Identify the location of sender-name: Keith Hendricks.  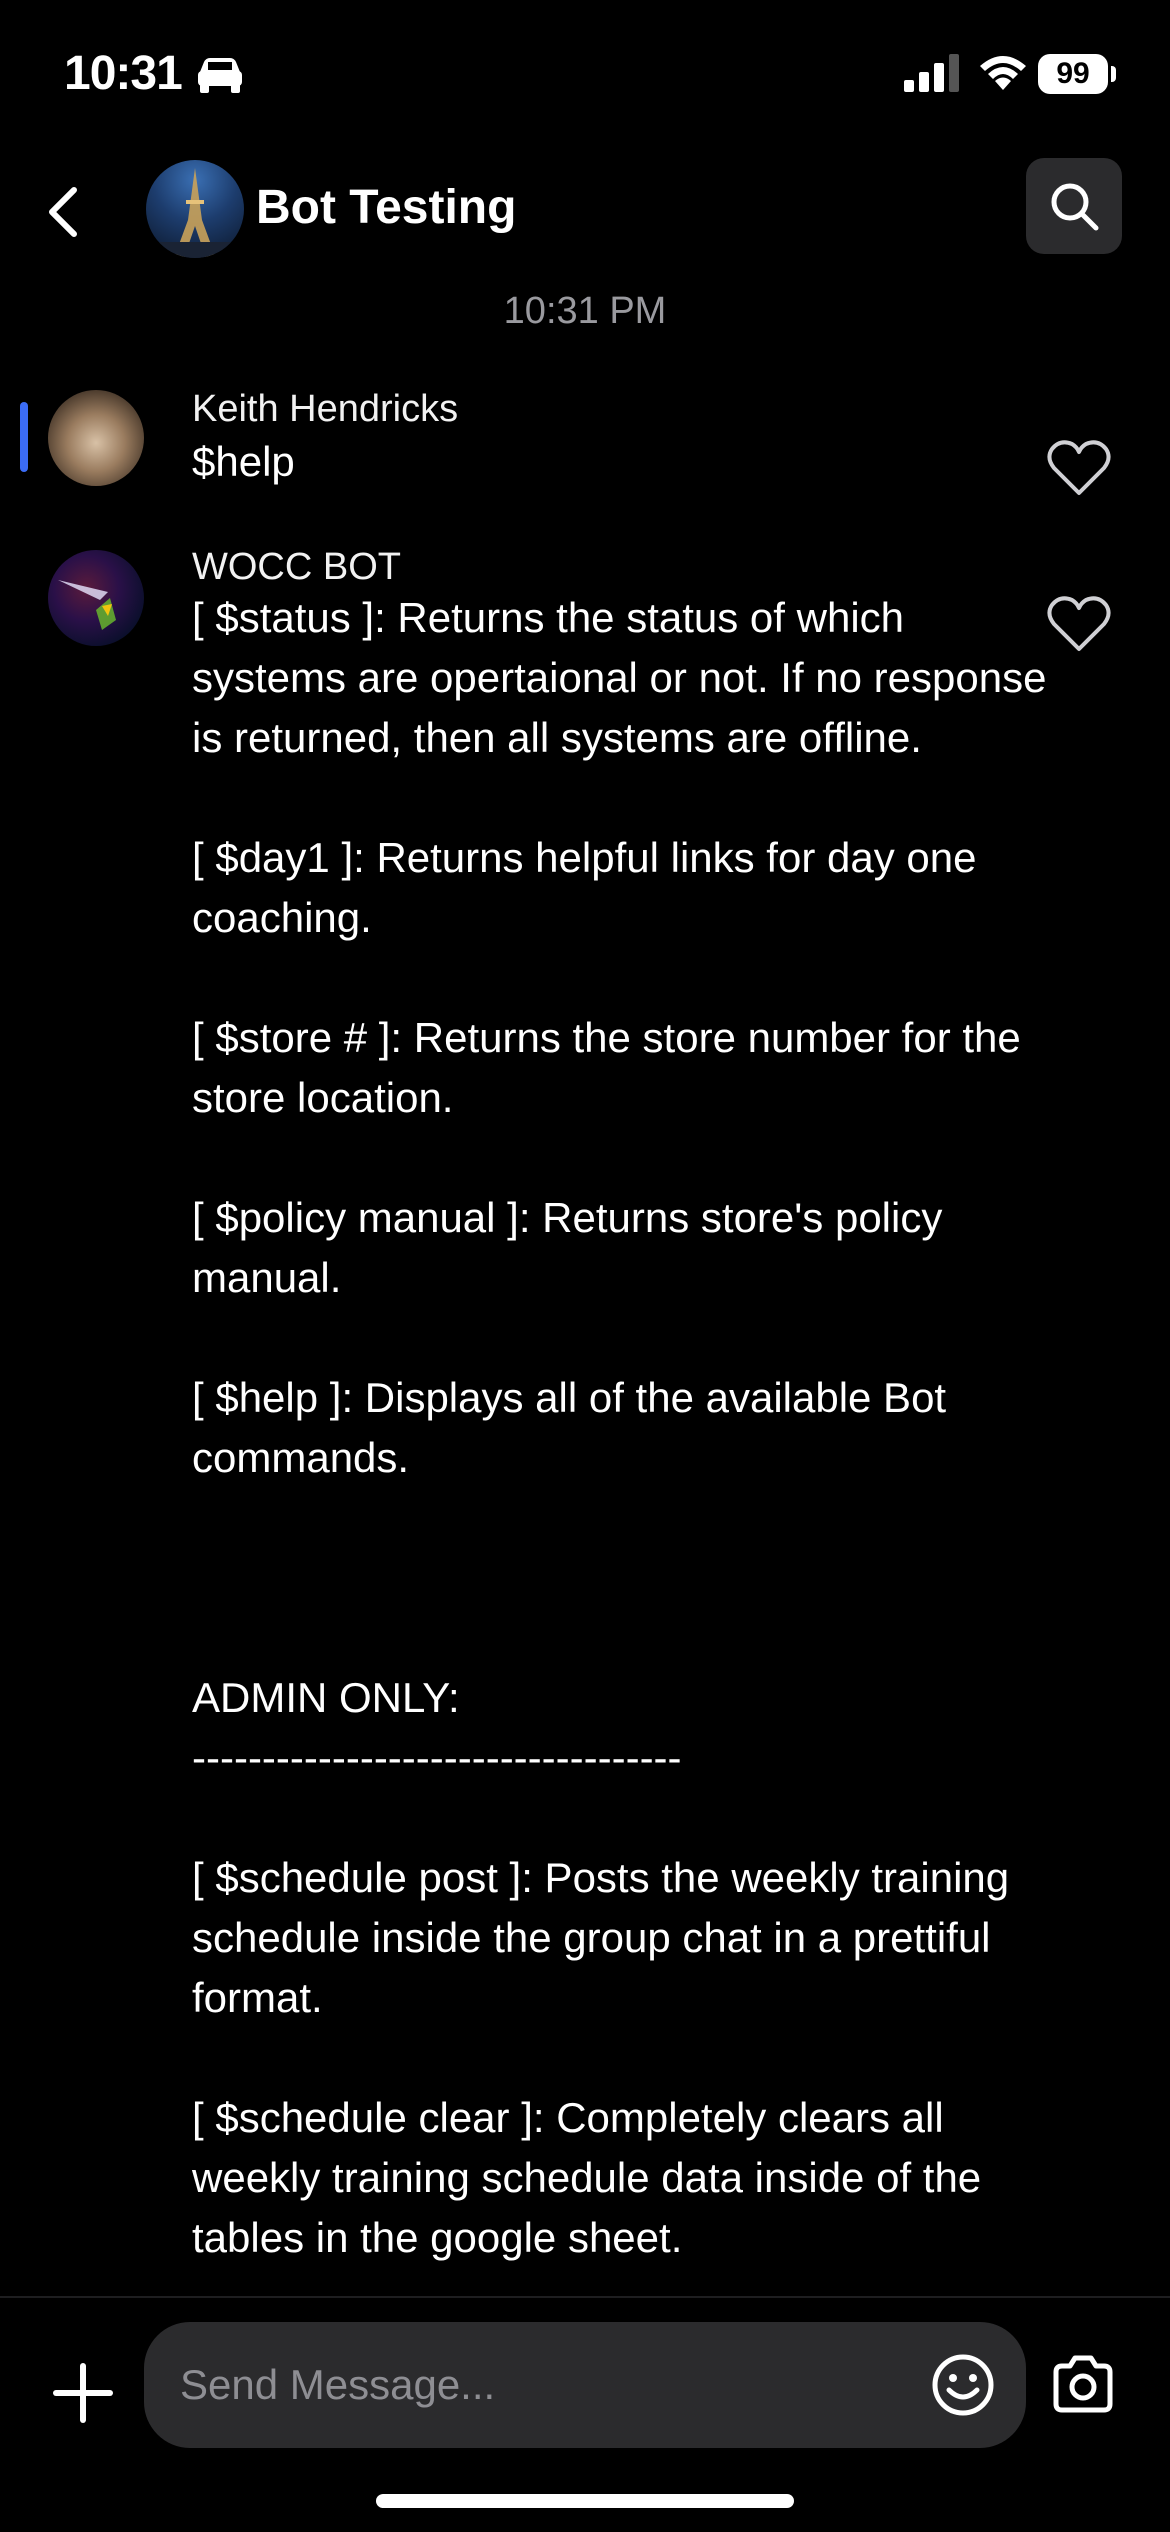
(325, 409).